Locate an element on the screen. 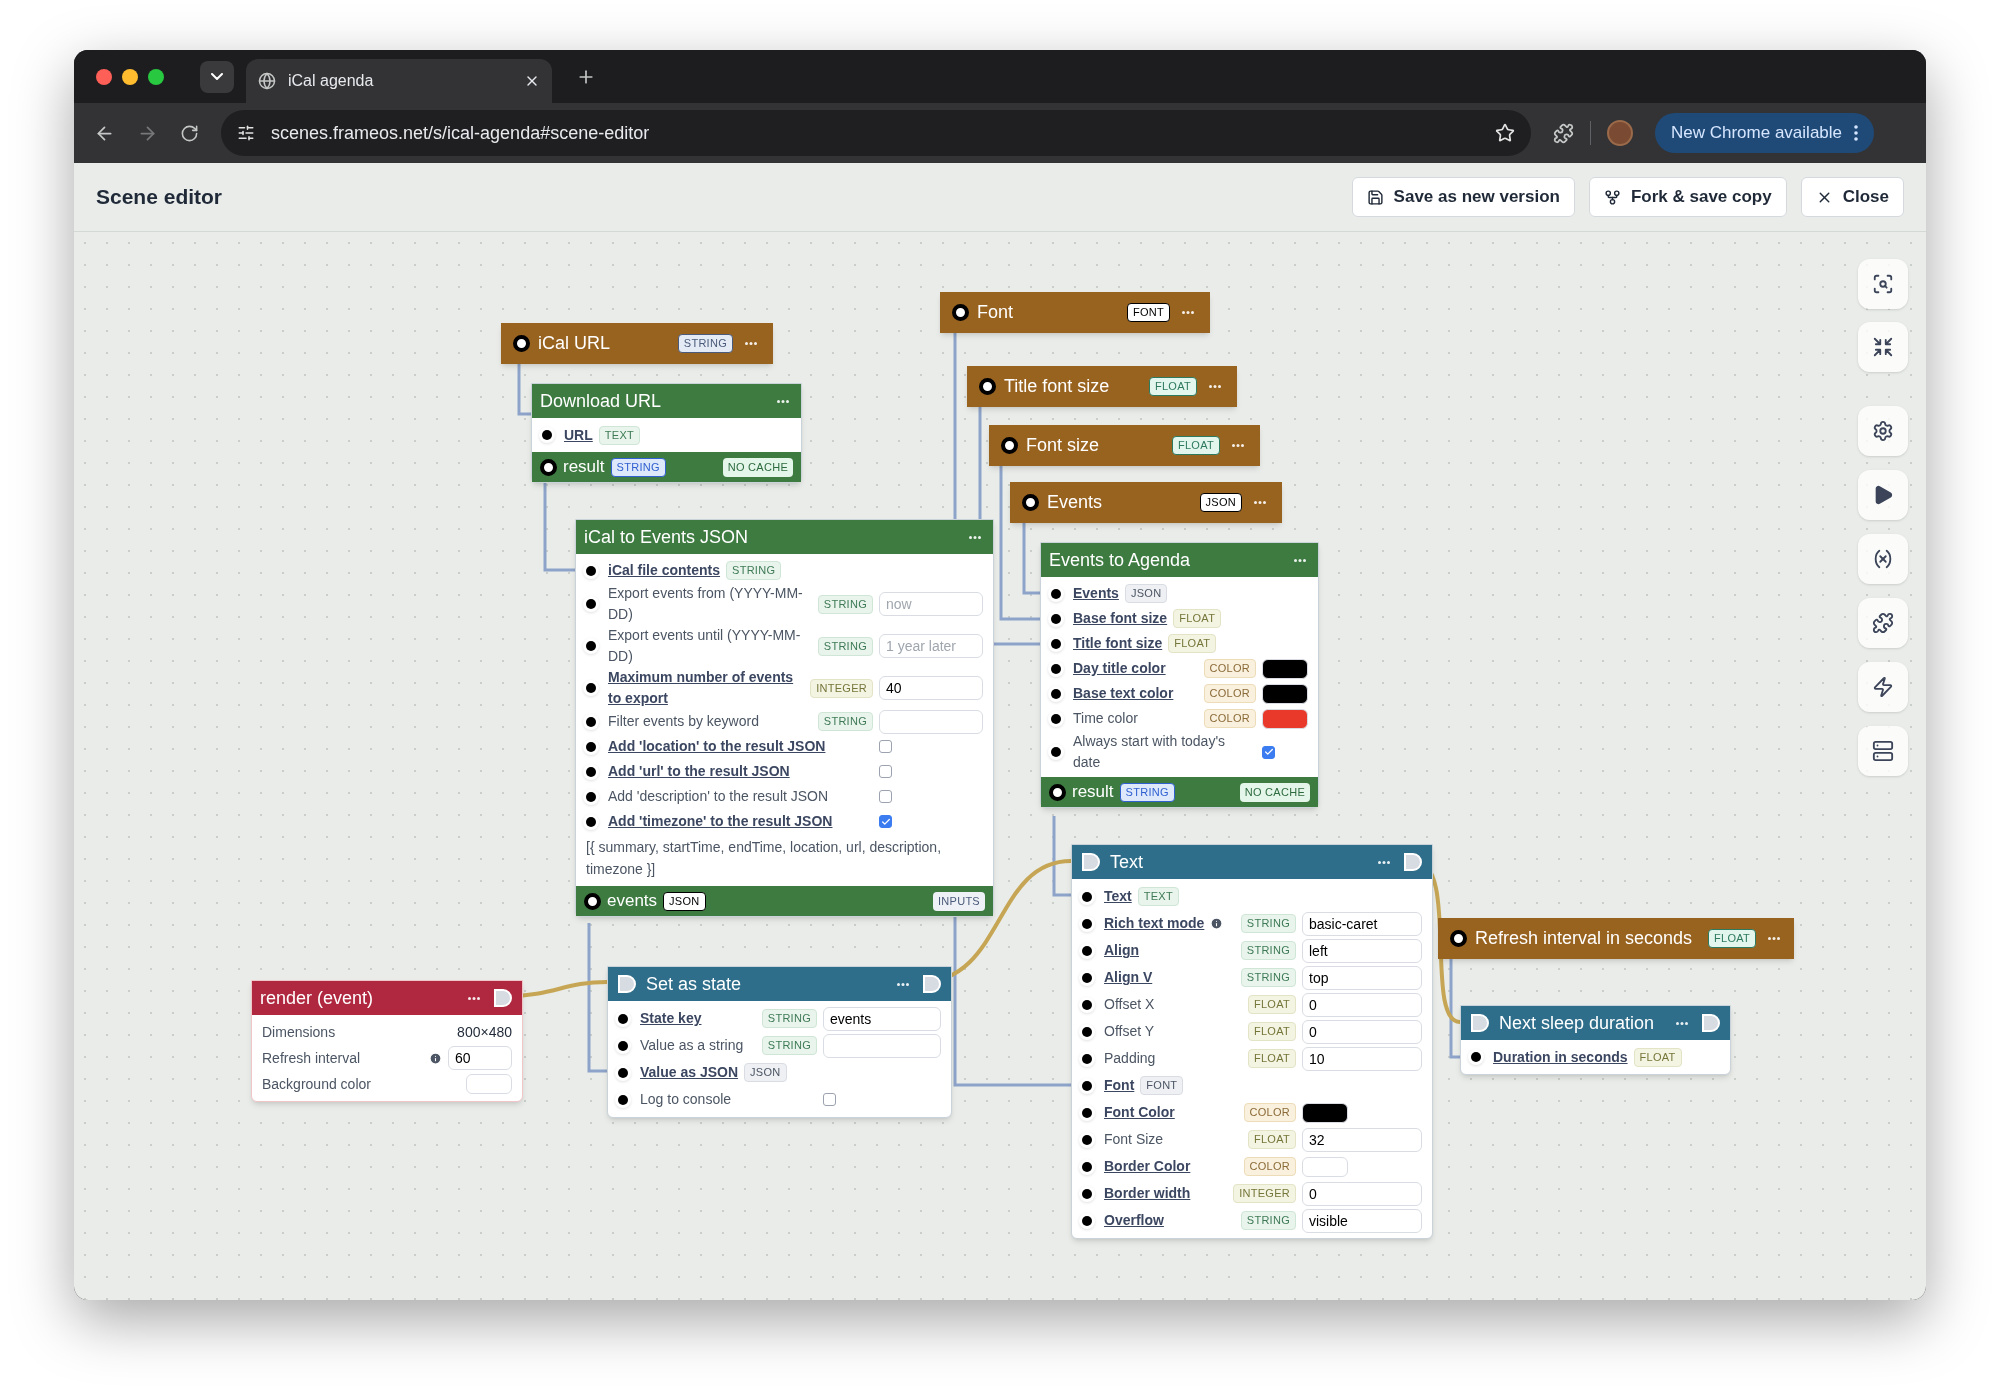 Image resolution: width=2000 pixels, height=1398 pixels. value-input: events is located at coordinates (882, 1018).